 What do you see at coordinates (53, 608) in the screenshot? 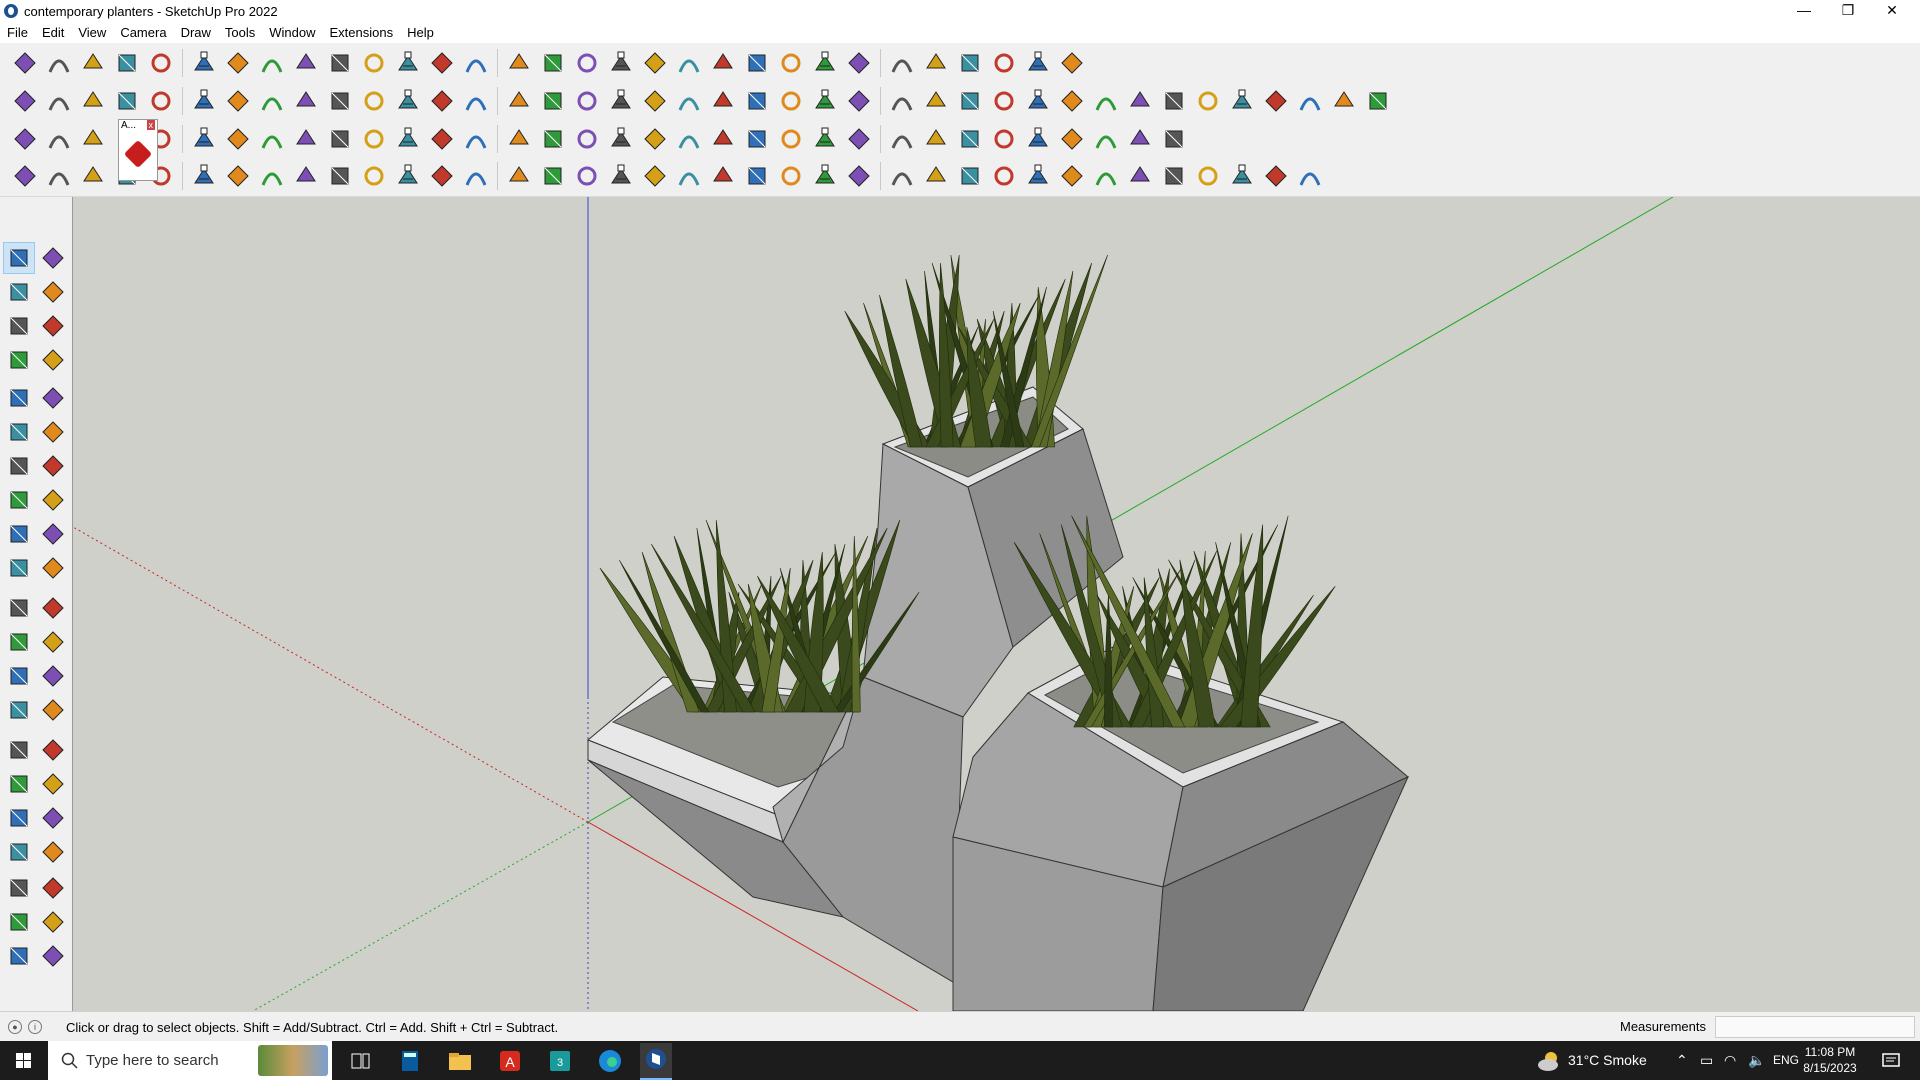
I see `offset-tool-icon` at bounding box center [53, 608].